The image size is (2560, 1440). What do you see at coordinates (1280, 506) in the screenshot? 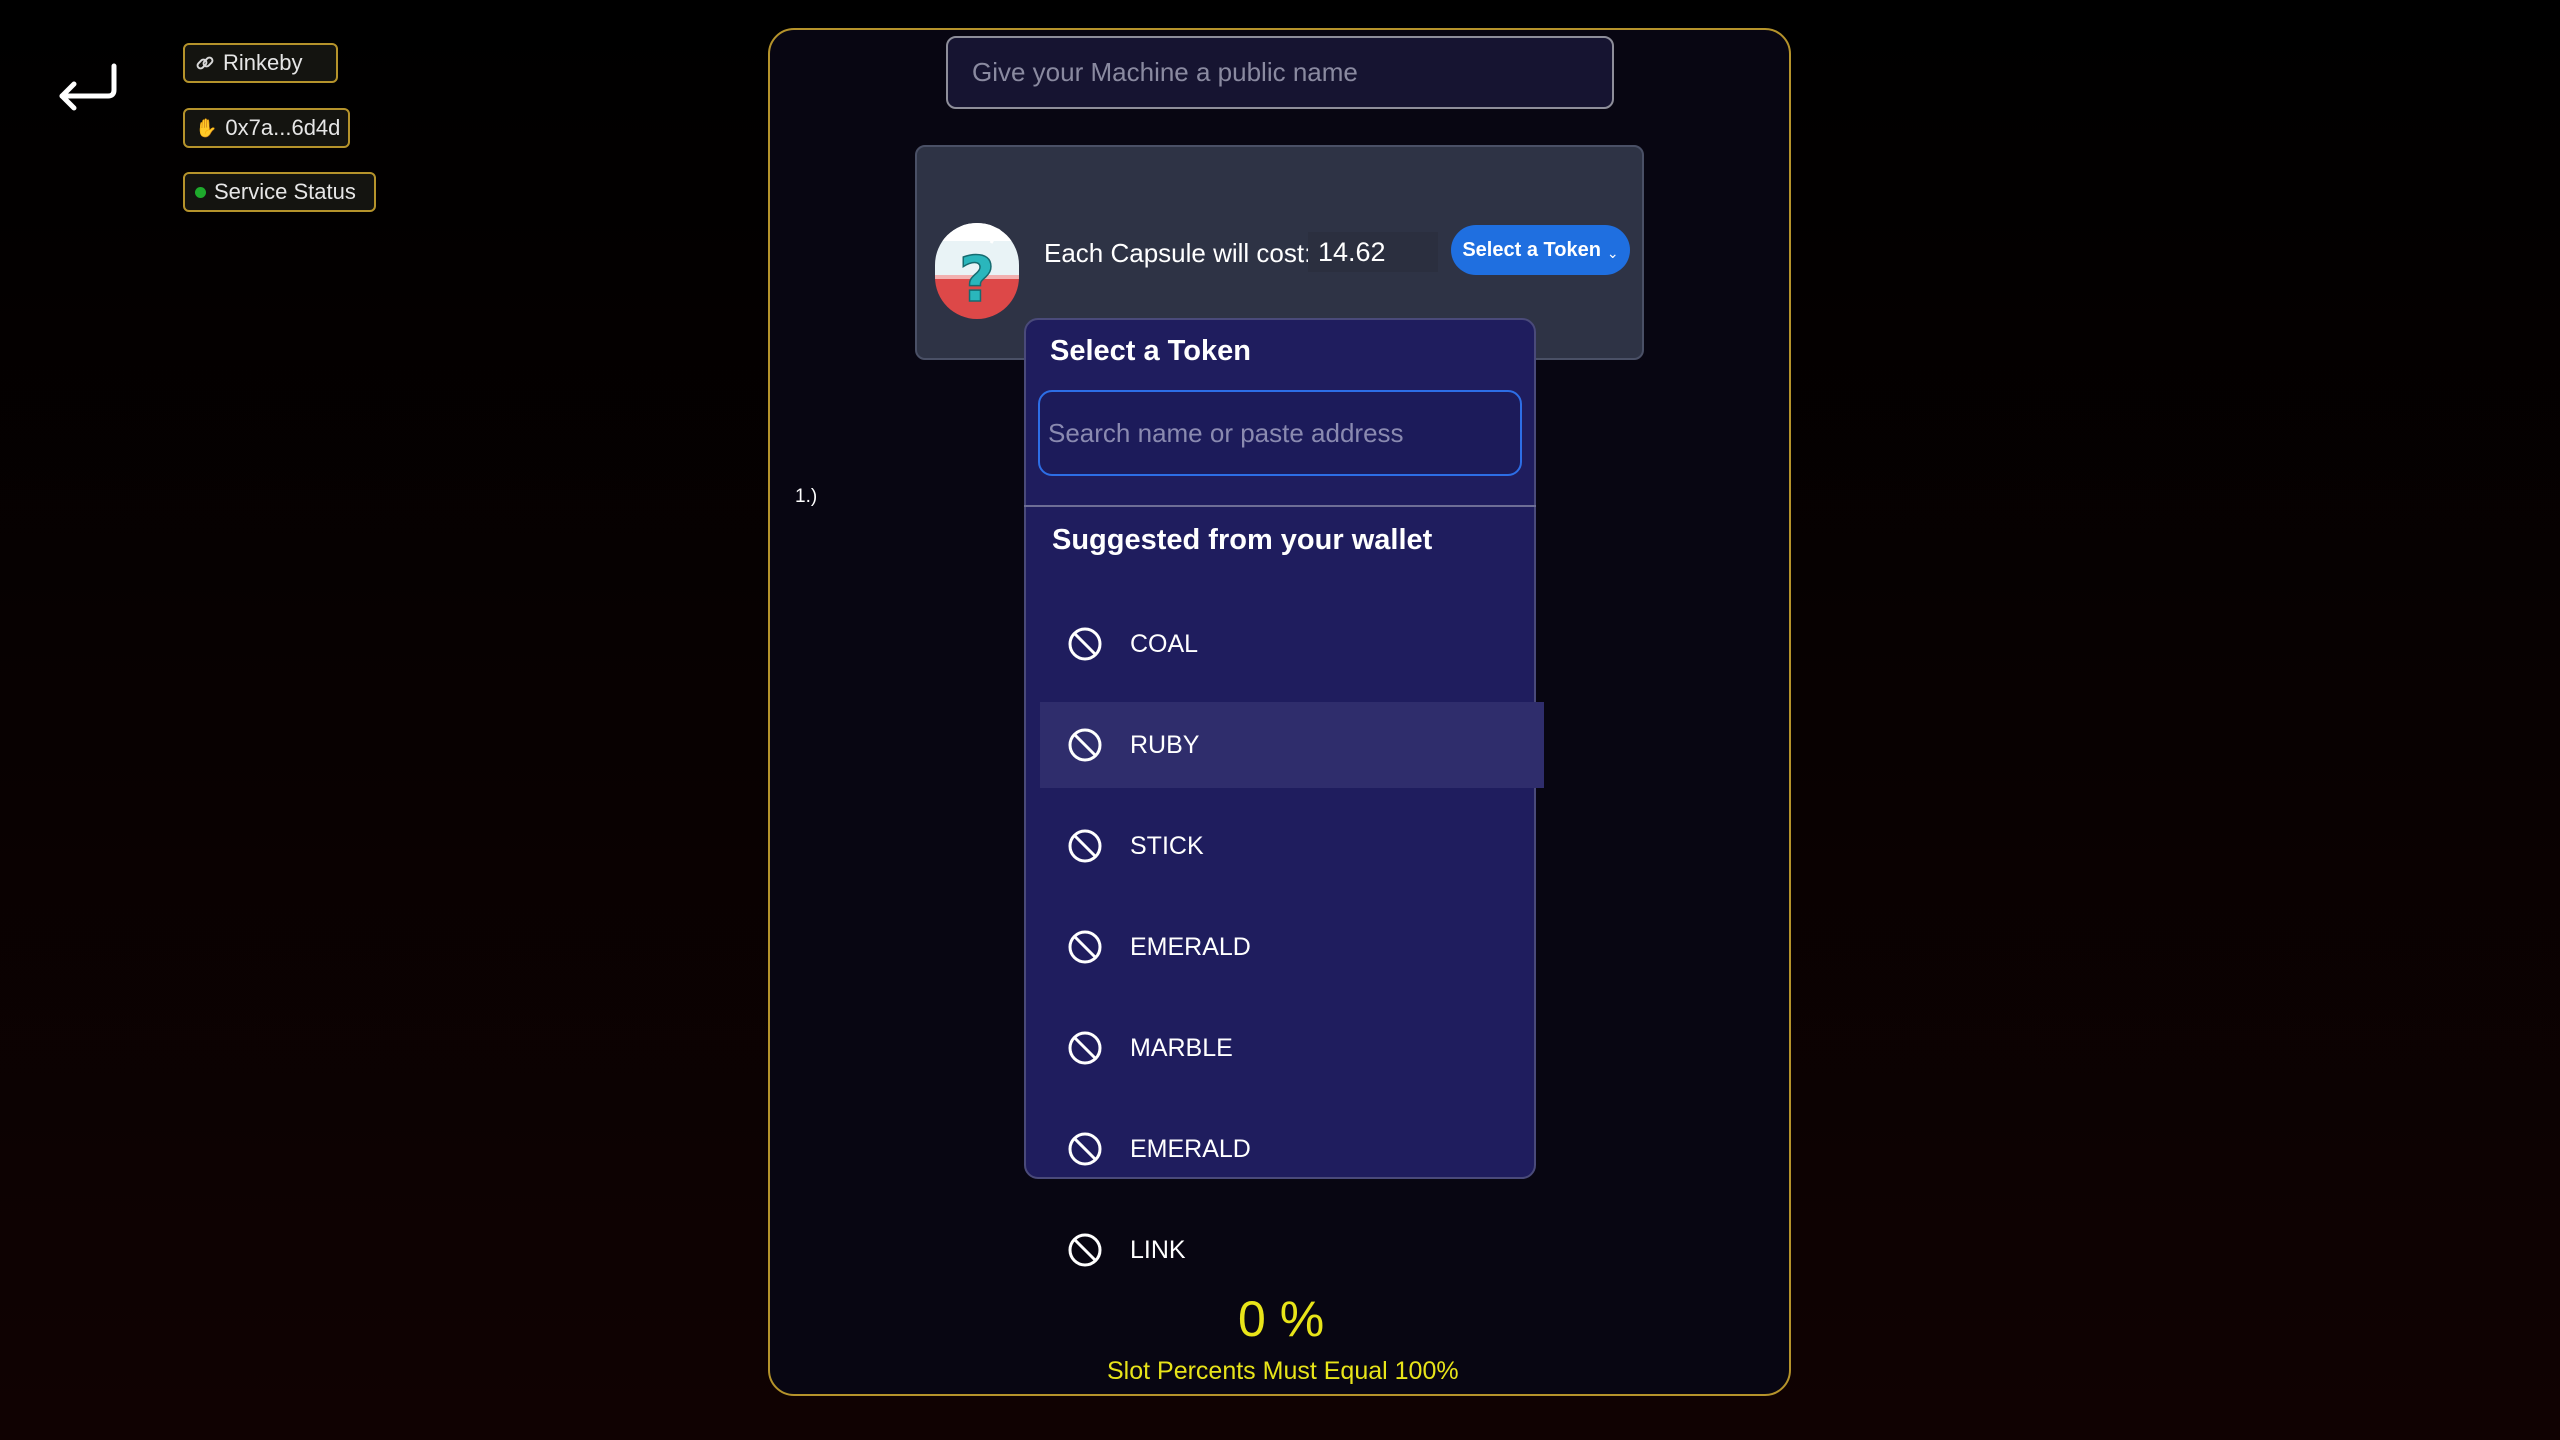
I see `modal-divider` at bounding box center [1280, 506].